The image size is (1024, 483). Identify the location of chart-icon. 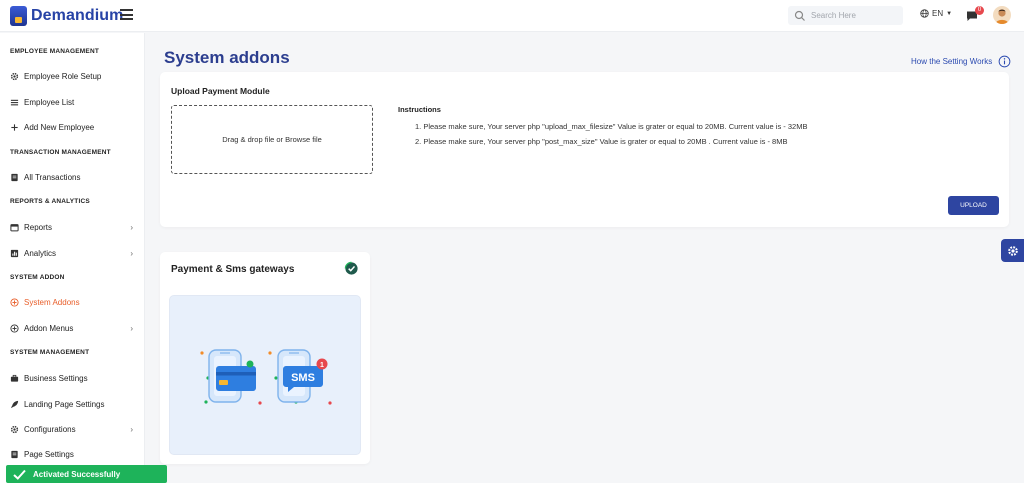
(14, 253).